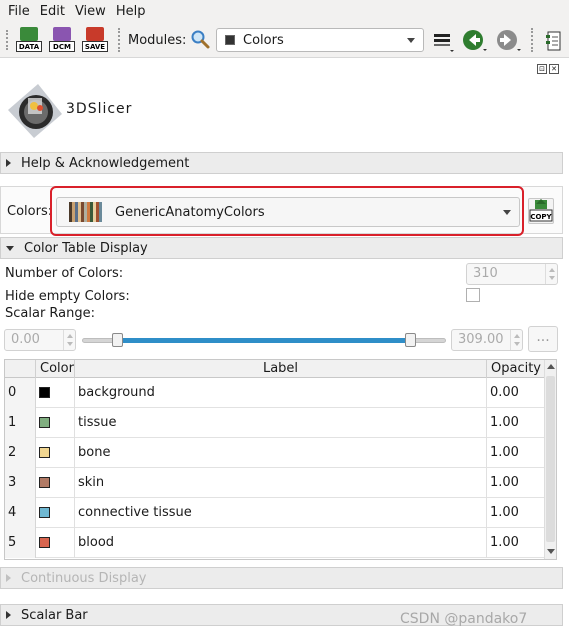 This screenshot has height=640, width=569. I want to click on app-logo-text: 3DSlicer, so click(99, 109).